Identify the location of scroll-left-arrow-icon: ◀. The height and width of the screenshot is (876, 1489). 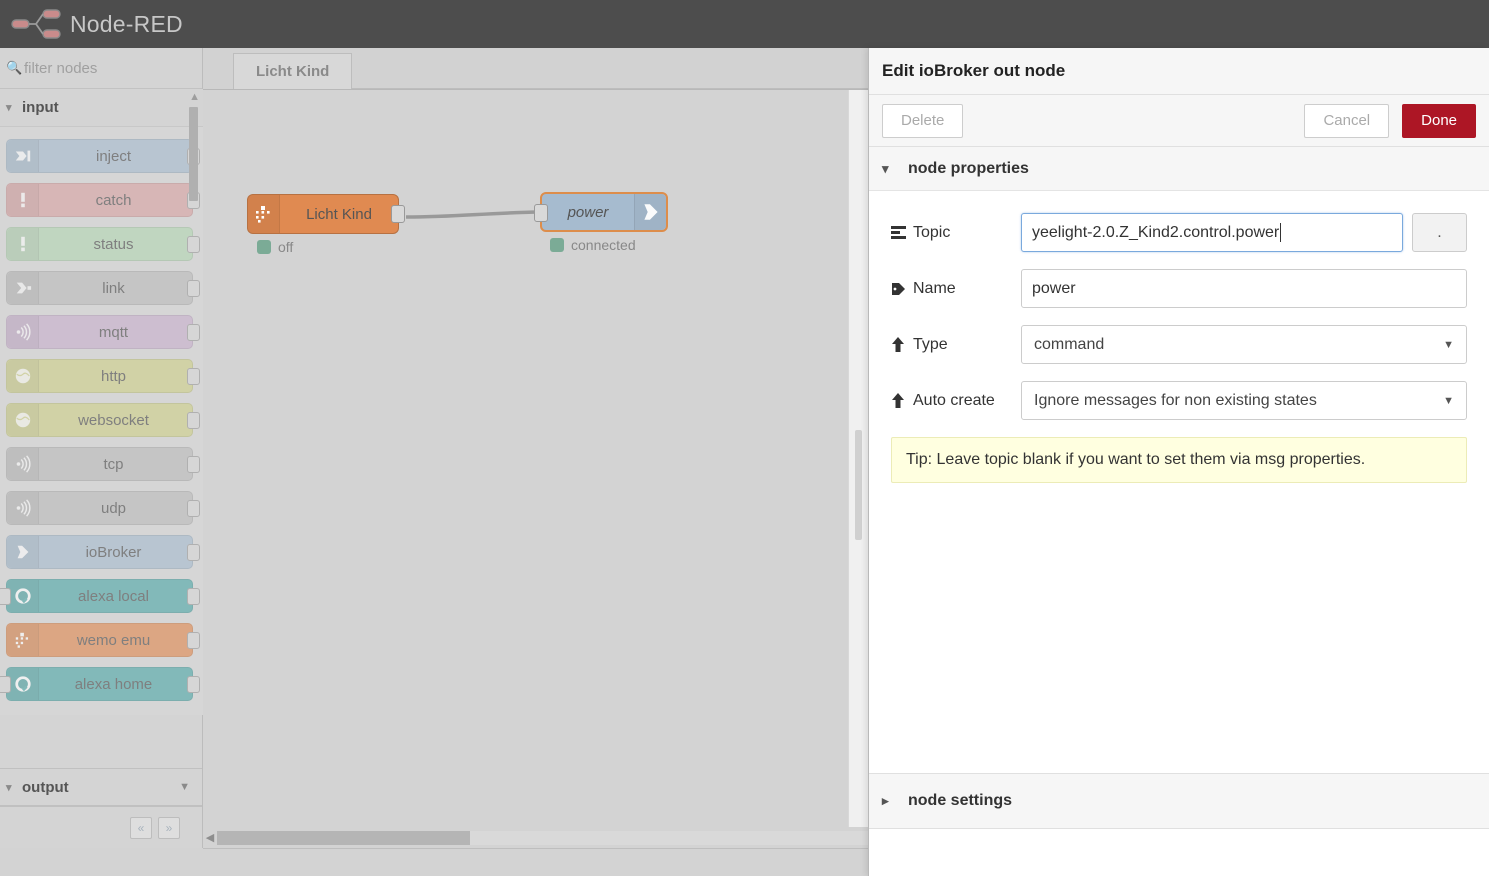
(210, 837).